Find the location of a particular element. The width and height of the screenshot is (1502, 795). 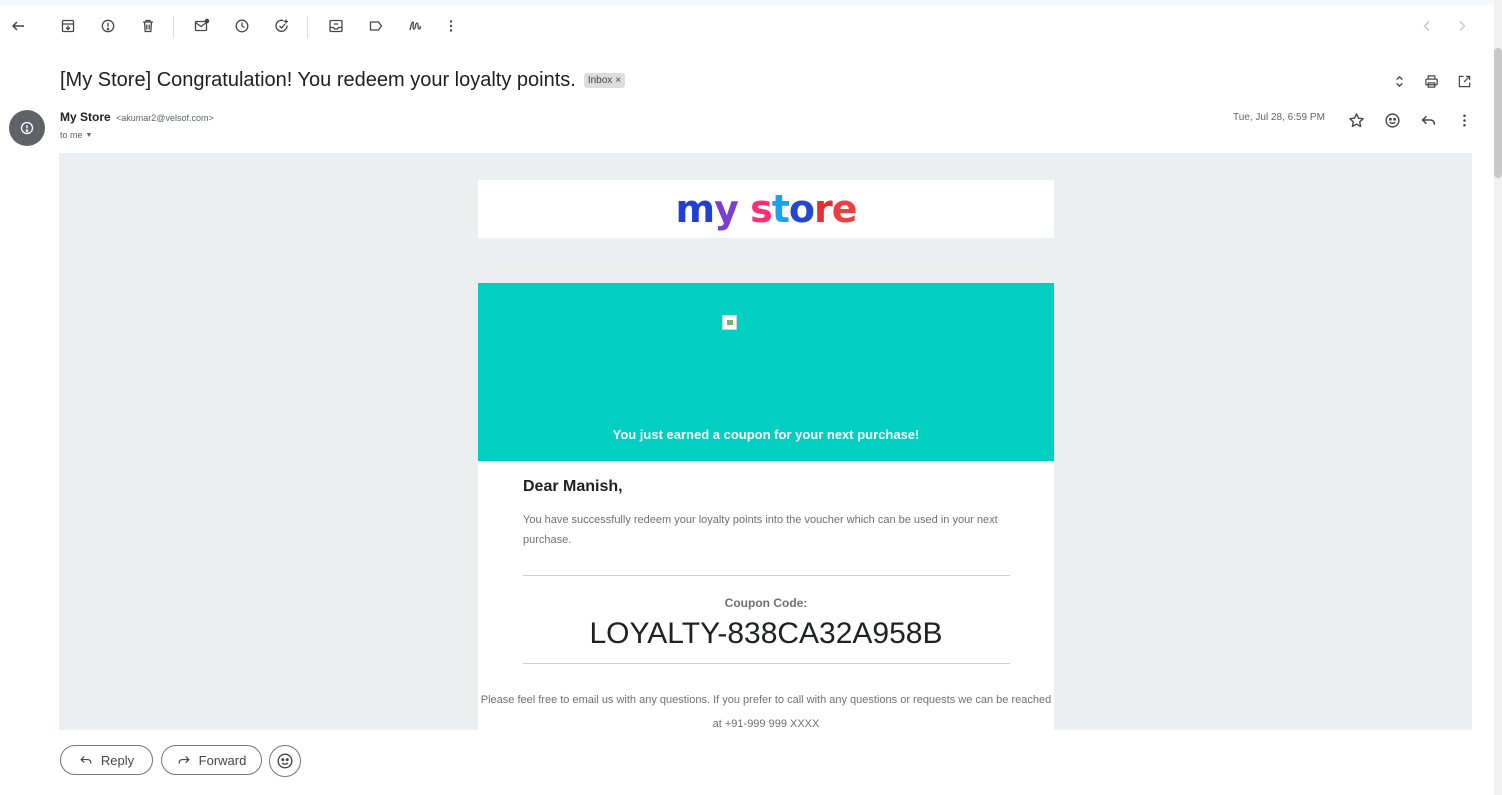

snooze-icon is located at coordinates (242, 26).